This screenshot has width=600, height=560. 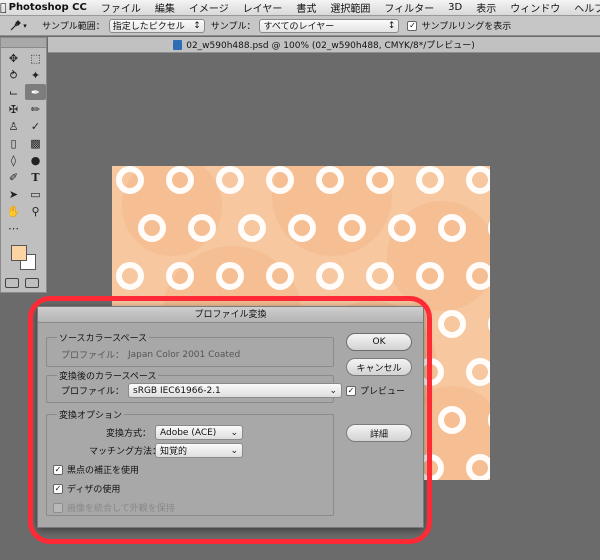 What do you see at coordinates (535, 7) in the screenshot?
I see `menu-window: ウィンドウ` at bounding box center [535, 7].